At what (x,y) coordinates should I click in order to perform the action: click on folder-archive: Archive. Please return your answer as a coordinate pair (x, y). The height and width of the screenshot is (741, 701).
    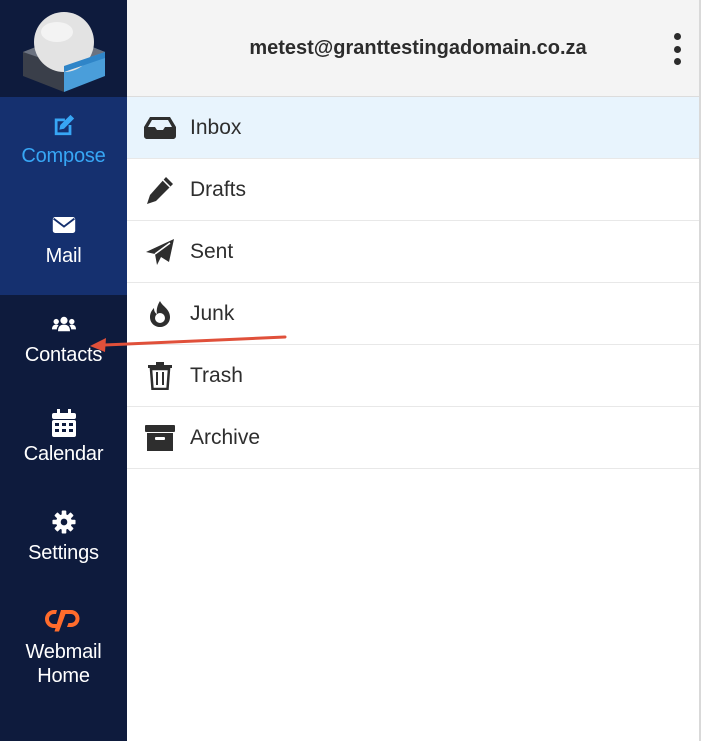
    Looking at the image, I should click on (413, 438).